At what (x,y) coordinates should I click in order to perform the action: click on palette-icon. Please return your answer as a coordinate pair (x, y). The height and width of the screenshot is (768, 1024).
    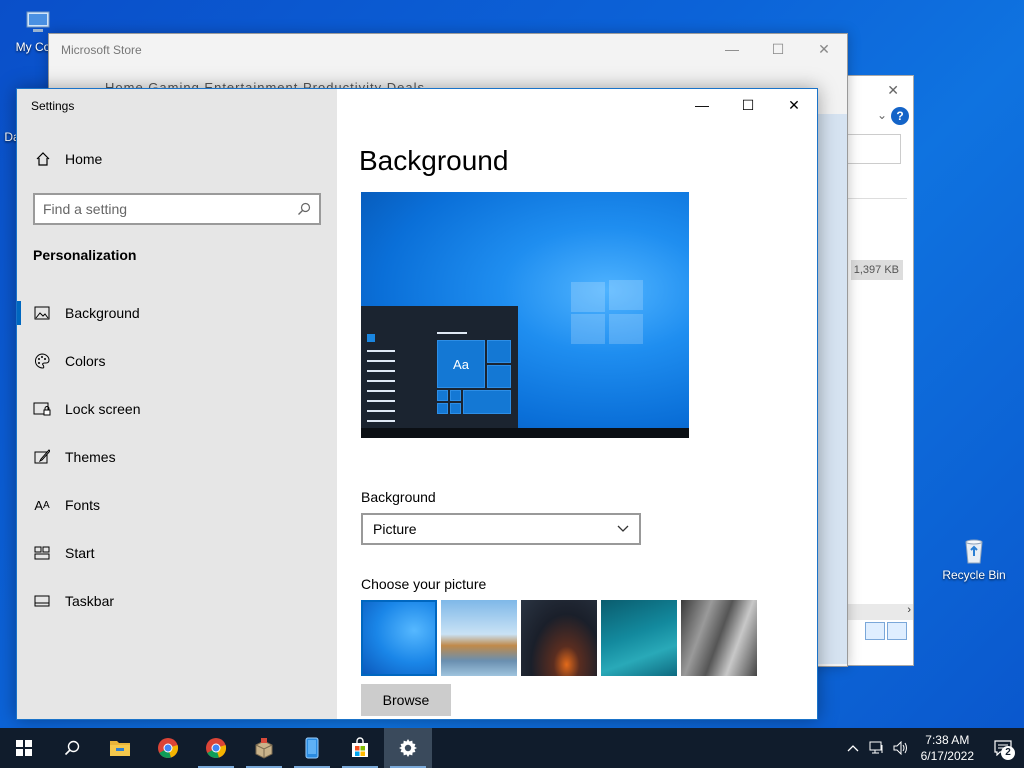
    Looking at the image, I should click on (42, 361).